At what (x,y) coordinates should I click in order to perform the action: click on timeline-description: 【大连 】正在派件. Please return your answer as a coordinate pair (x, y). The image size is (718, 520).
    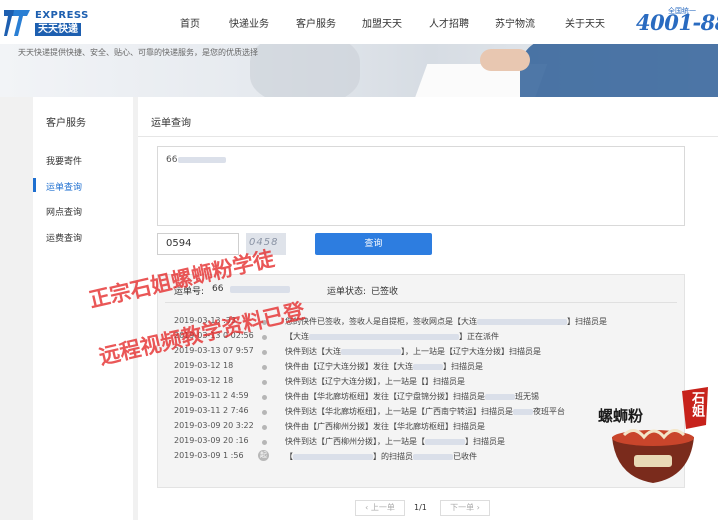
    Looking at the image, I should click on (392, 336).